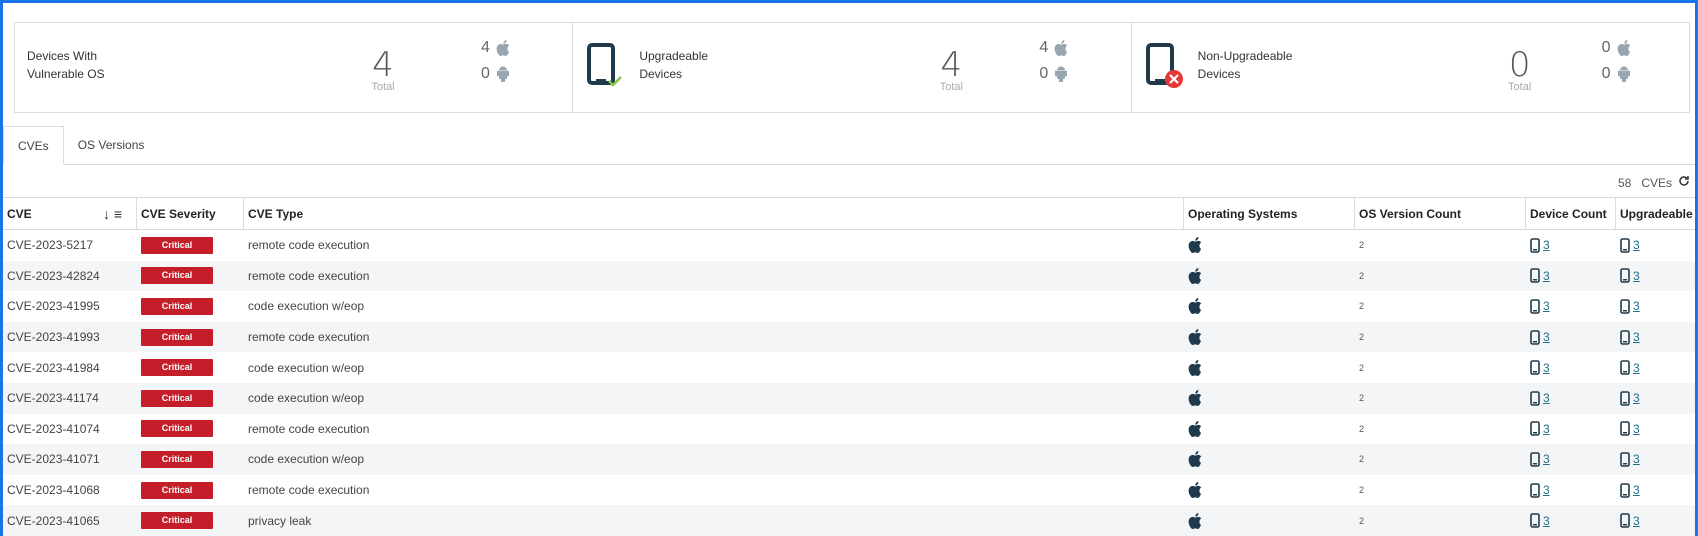 The width and height of the screenshot is (1698, 536). I want to click on column-header-device-count: Device Count, so click(1571, 213).